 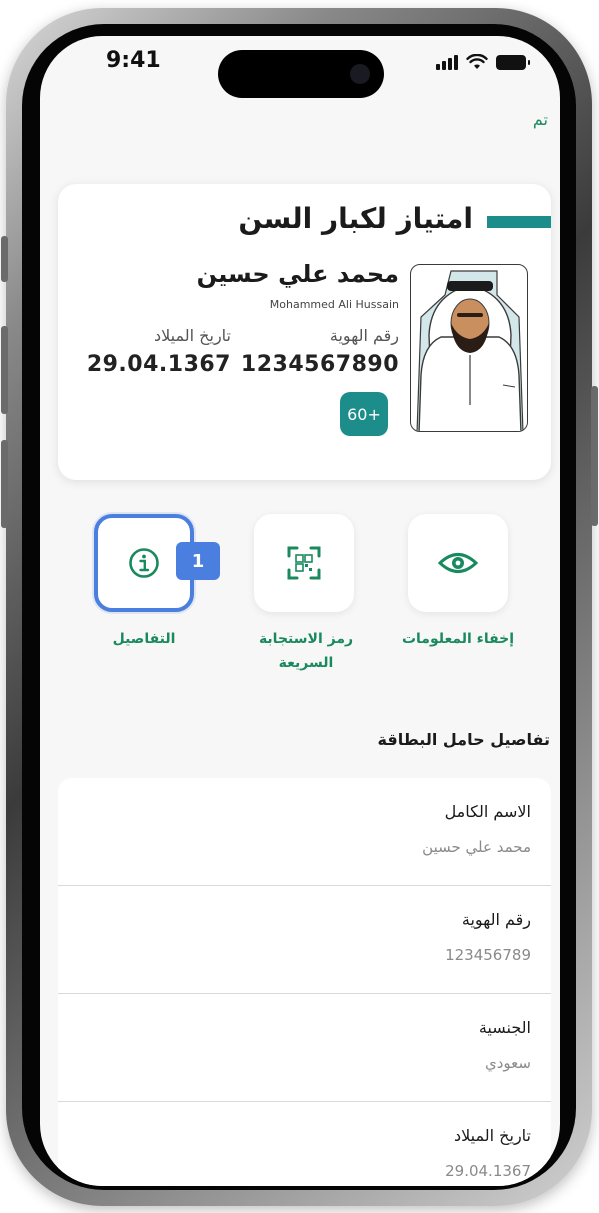 I want to click on volume-down-button, so click(x=4, y=484).